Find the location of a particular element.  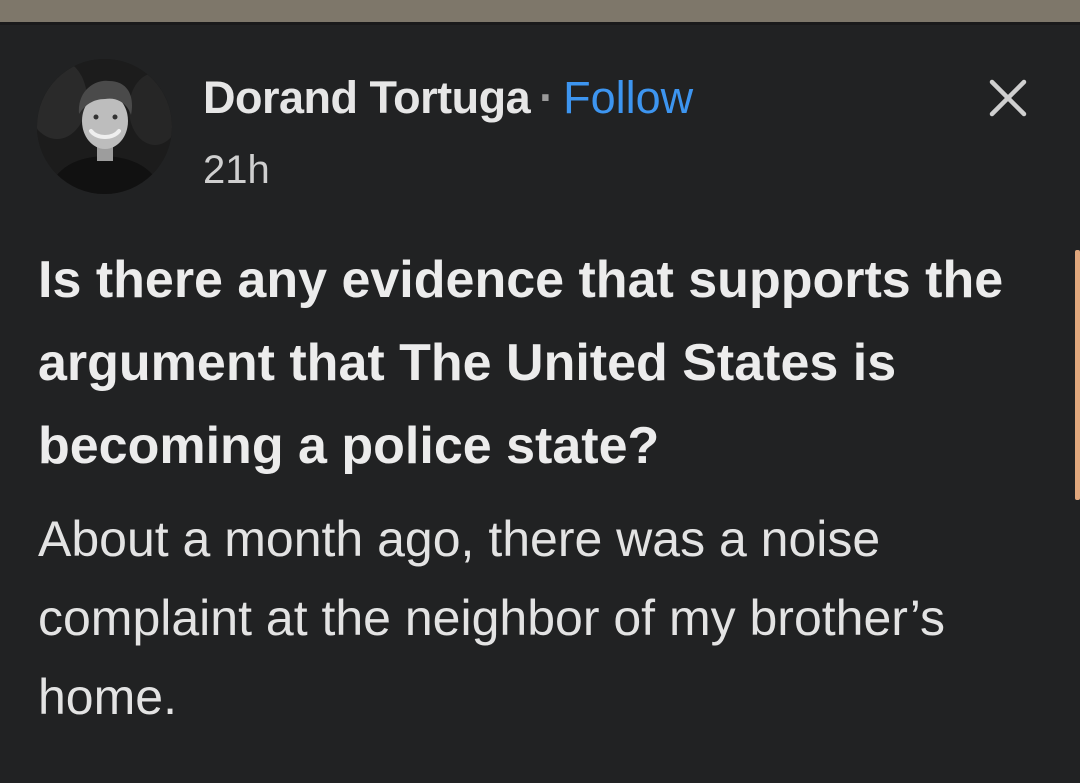

scroll-indicator is located at coordinates (1077, 375).